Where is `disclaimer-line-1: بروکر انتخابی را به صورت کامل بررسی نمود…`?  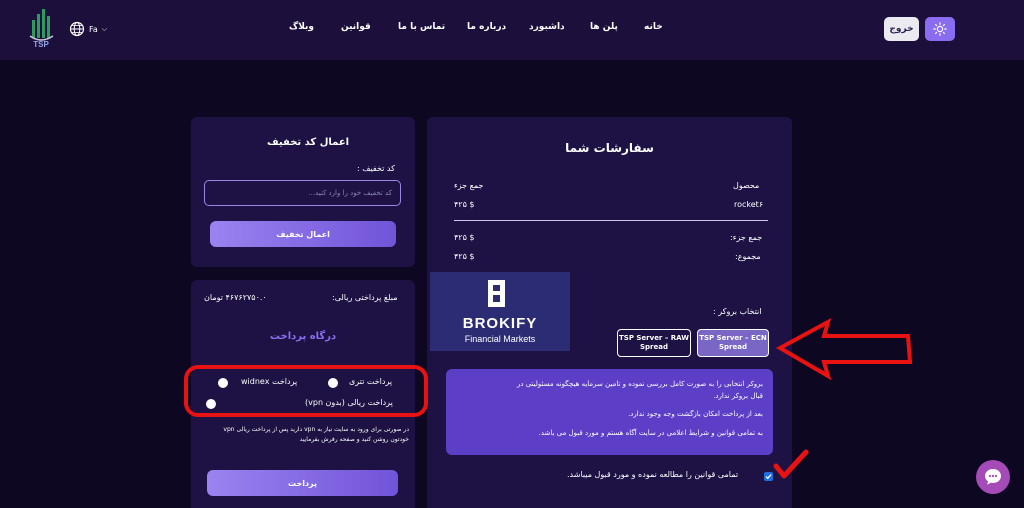 disclaimer-line-1: بروکر انتخابی را به صورت کامل بررسی نمود… is located at coordinates (640, 384).